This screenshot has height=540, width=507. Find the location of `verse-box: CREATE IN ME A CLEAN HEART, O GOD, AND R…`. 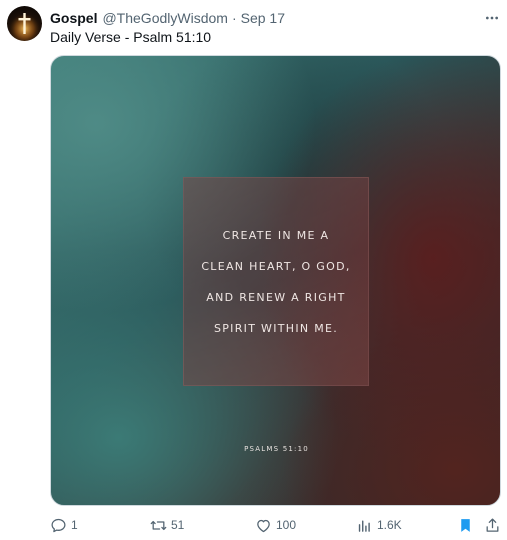

verse-box: CREATE IN ME A CLEAN HEART, O GOD, AND R… is located at coordinates (276, 281).